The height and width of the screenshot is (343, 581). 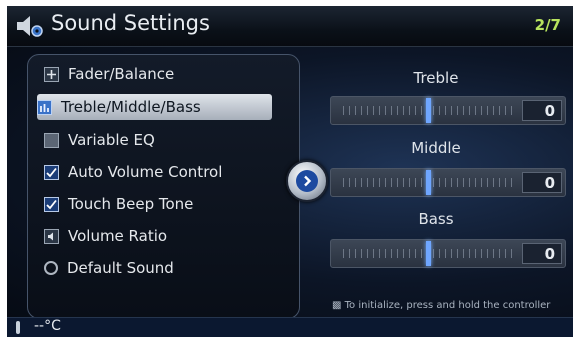 I want to click on right-arrow-button, so click(x=307, y=181).